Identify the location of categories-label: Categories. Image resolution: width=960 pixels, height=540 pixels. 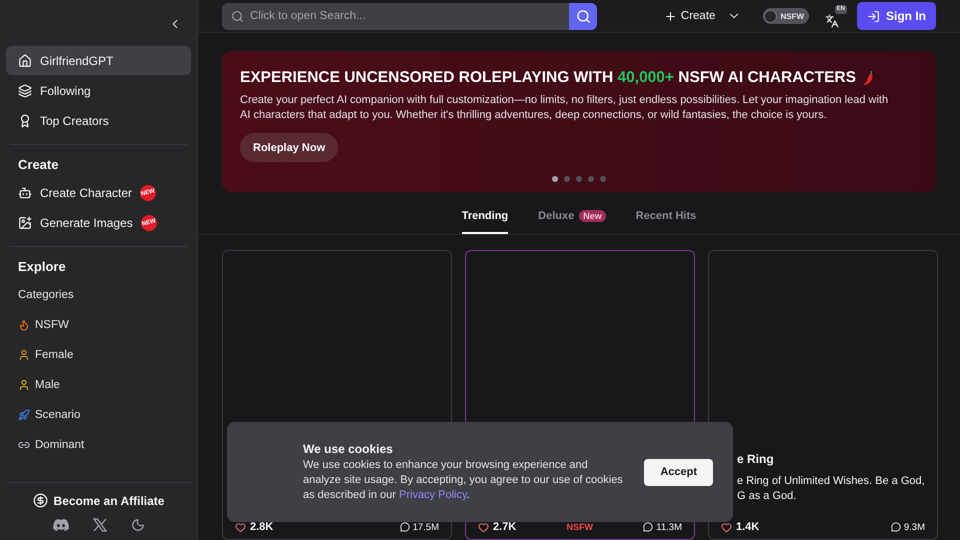
(46, 295).